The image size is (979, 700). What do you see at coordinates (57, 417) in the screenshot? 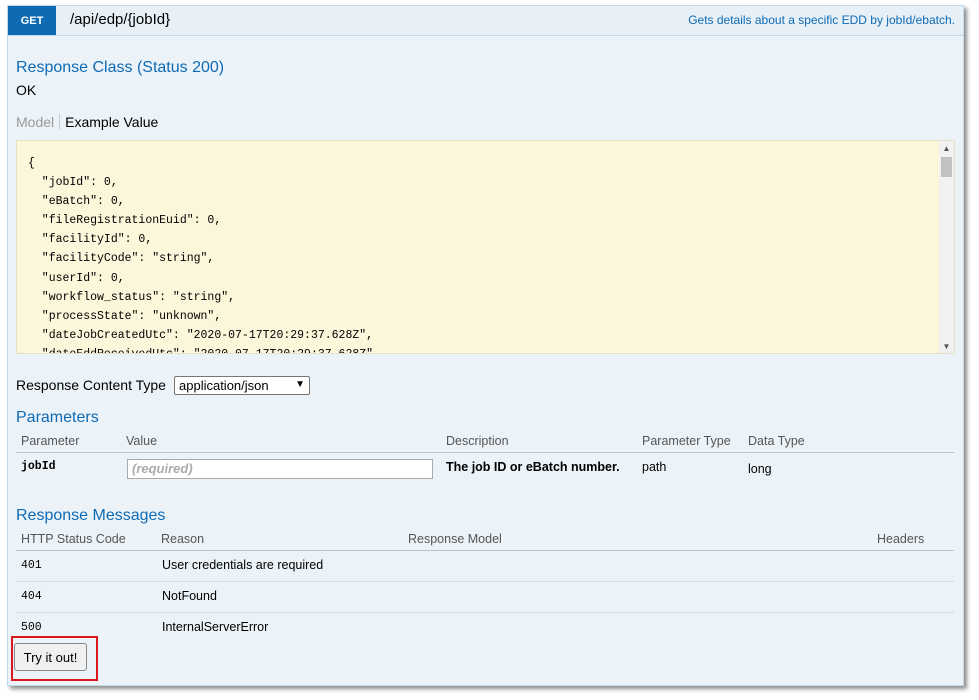
I see `parameters-title: Parameters` at bounding box center [57, 417].